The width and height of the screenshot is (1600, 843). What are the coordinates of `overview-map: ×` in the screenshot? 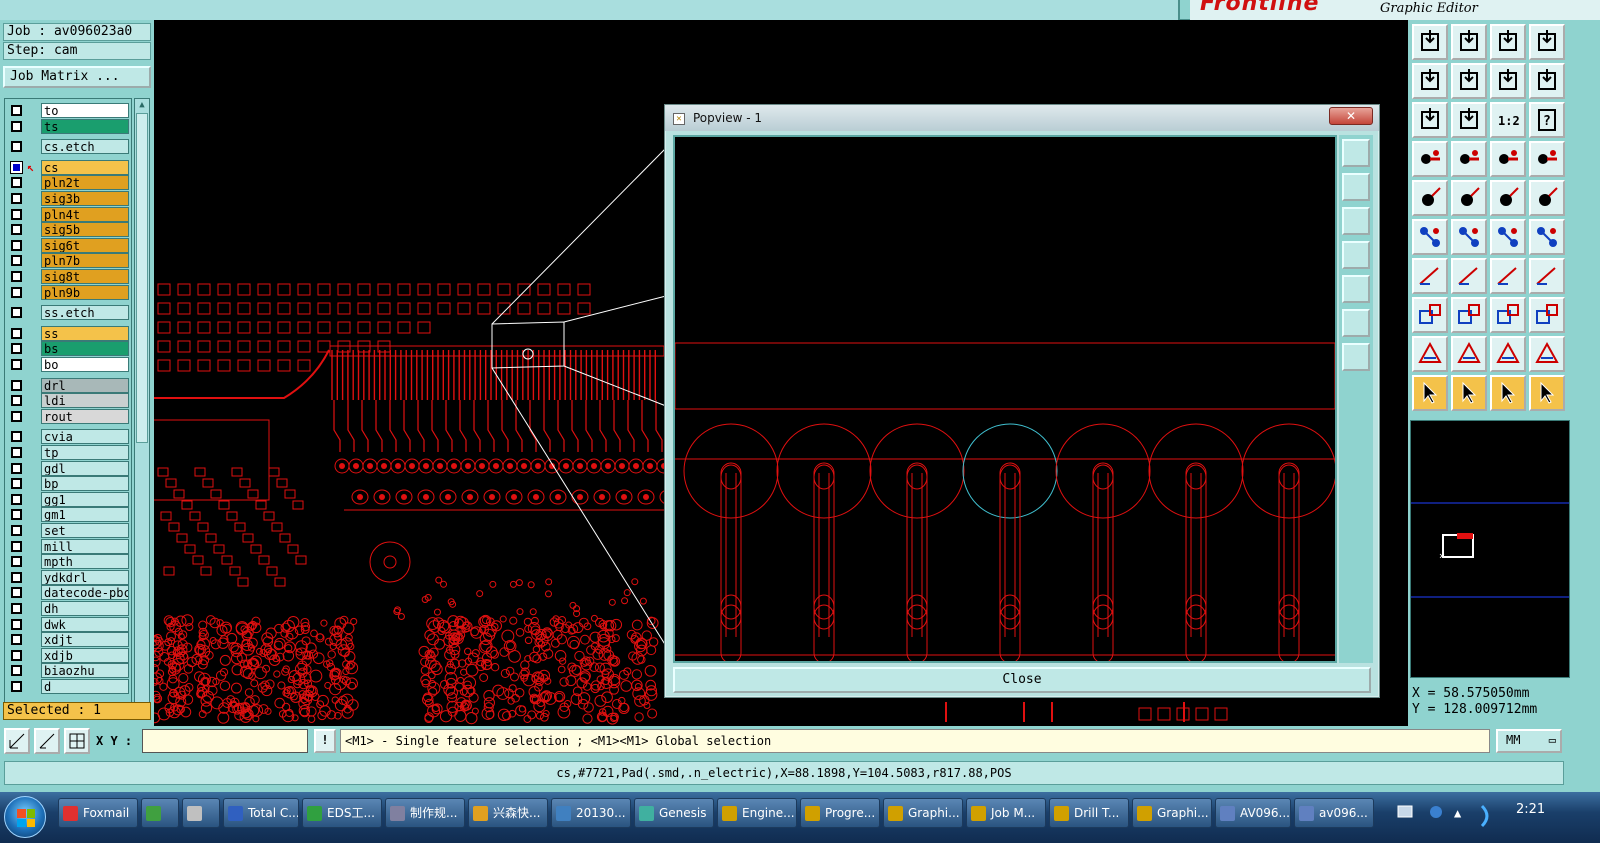 It's located at (1490, 549).